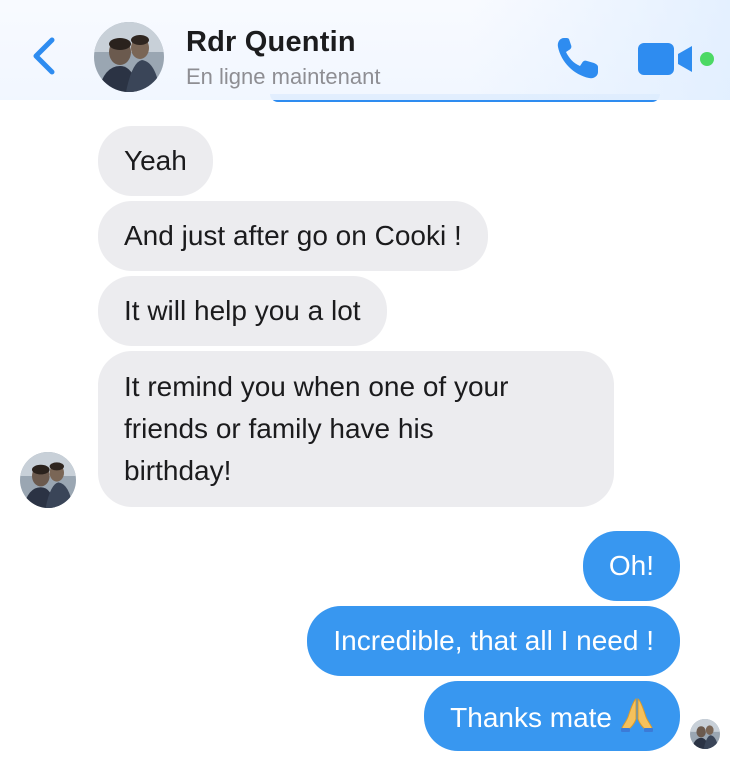 This screenshot has width=730, height=768. I want to click on video-call-icon, so click(666, 59).